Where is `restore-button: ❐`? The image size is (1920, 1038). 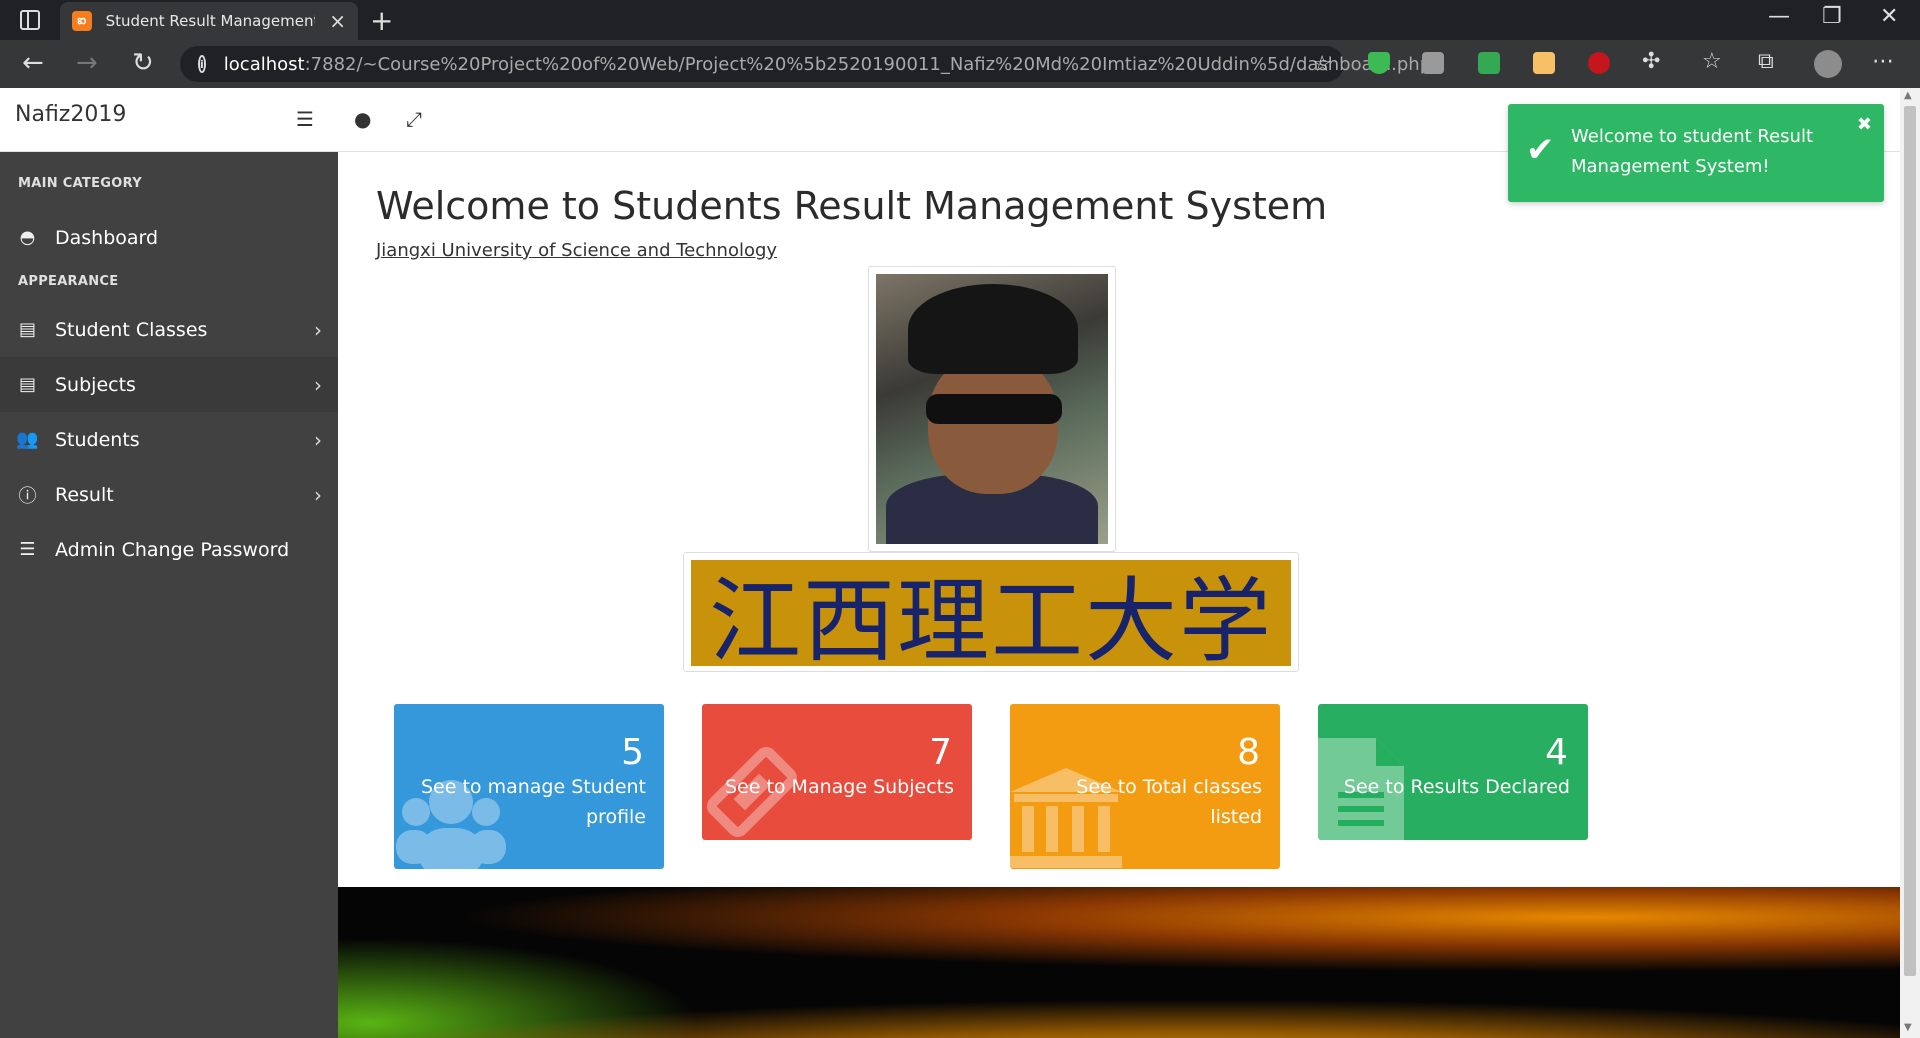 restore-button: ❐ is located at coordinates (1832, 16).